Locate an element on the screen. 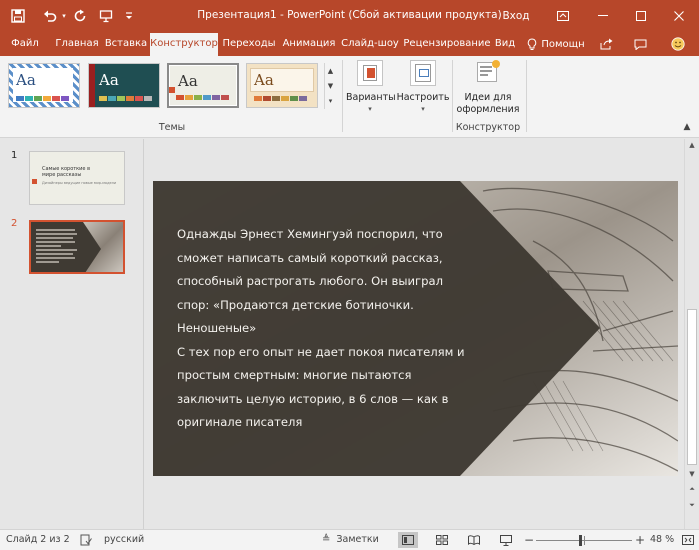 This screenshot has height=550, width=699. scroll-down-icon: ▼ is located at coordinates (692, 474).